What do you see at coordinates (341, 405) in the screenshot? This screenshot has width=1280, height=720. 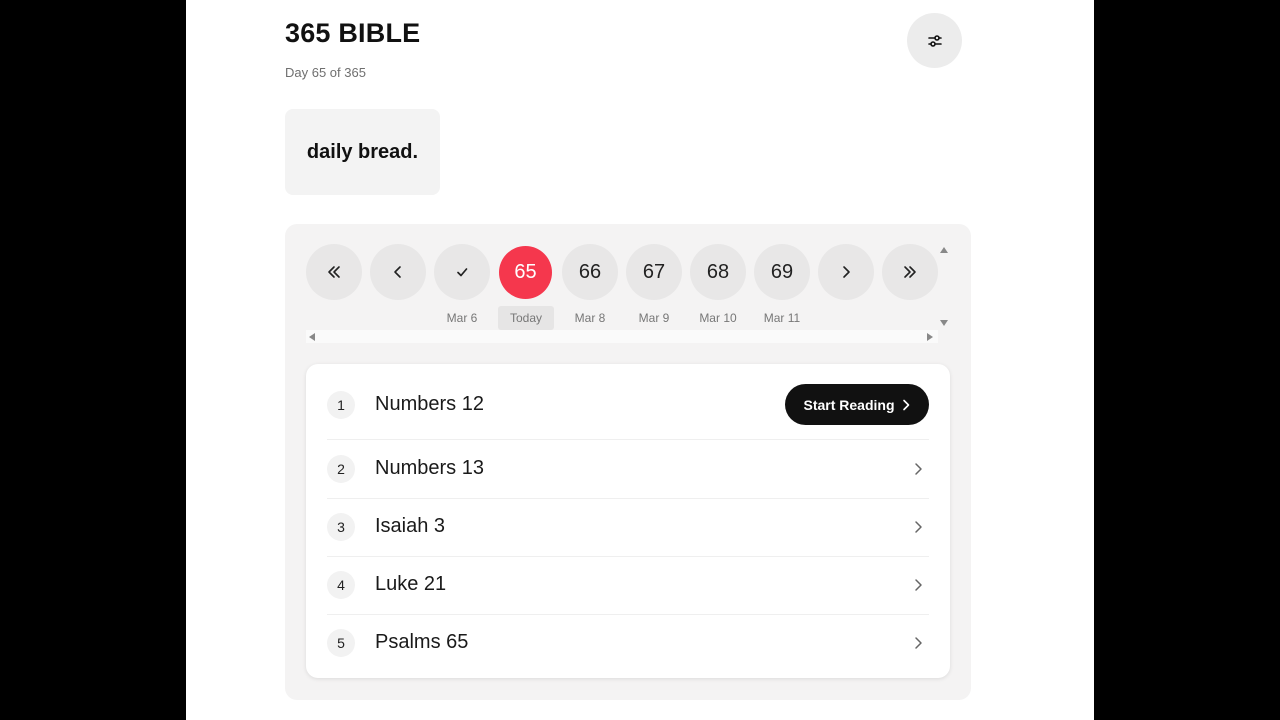 I see `reading-number: 1` at bounding box center [341, 405].